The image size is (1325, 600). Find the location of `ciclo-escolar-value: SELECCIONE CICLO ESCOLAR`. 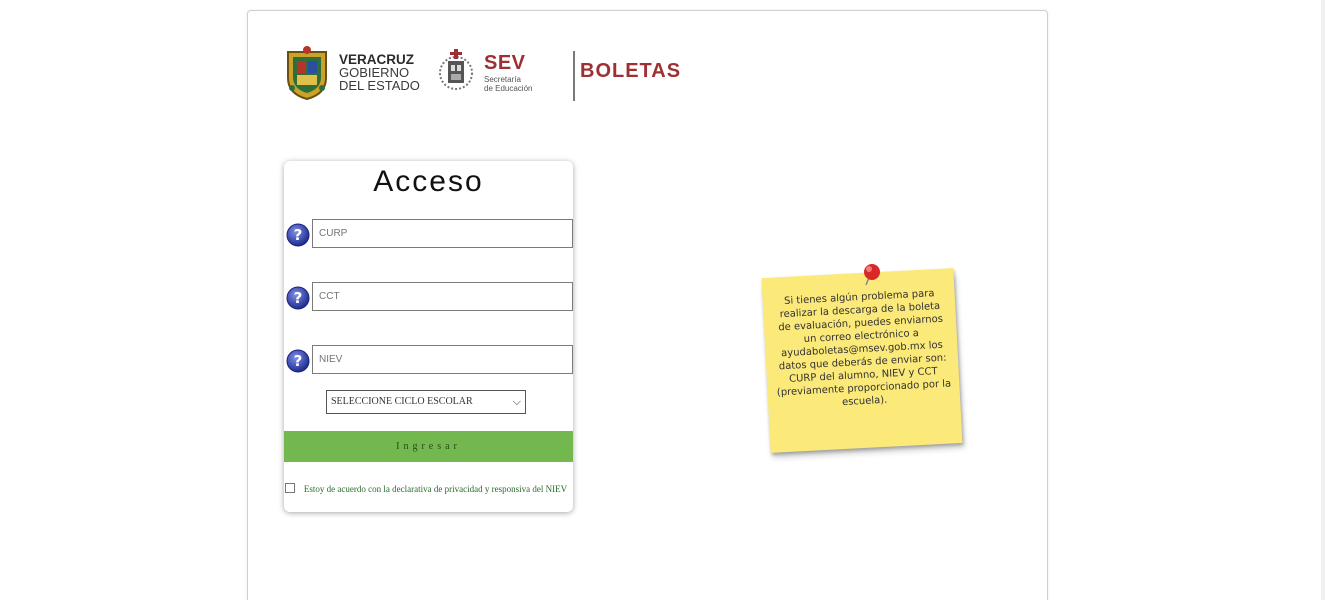

ciclo-escolar-value: SELECCIONE CICLO ESCOLAR is located at coordinates (402, 401).